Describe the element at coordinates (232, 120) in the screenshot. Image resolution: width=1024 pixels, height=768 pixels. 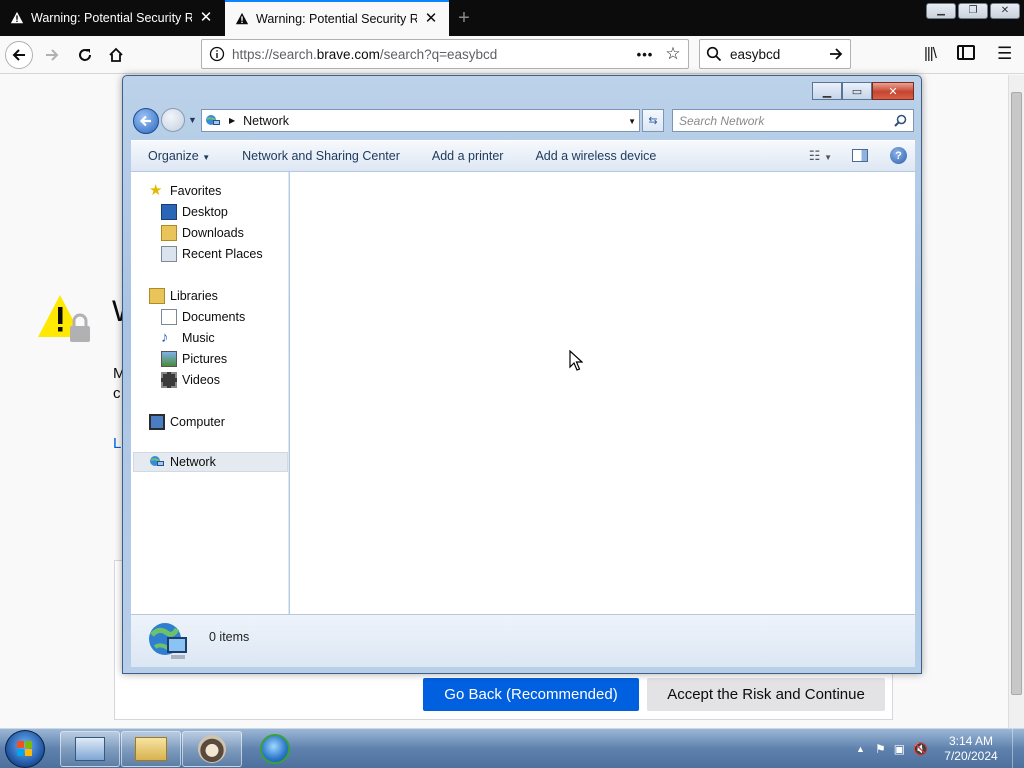
I see `breadcrumb-chevron-icon: ▶` at that location.